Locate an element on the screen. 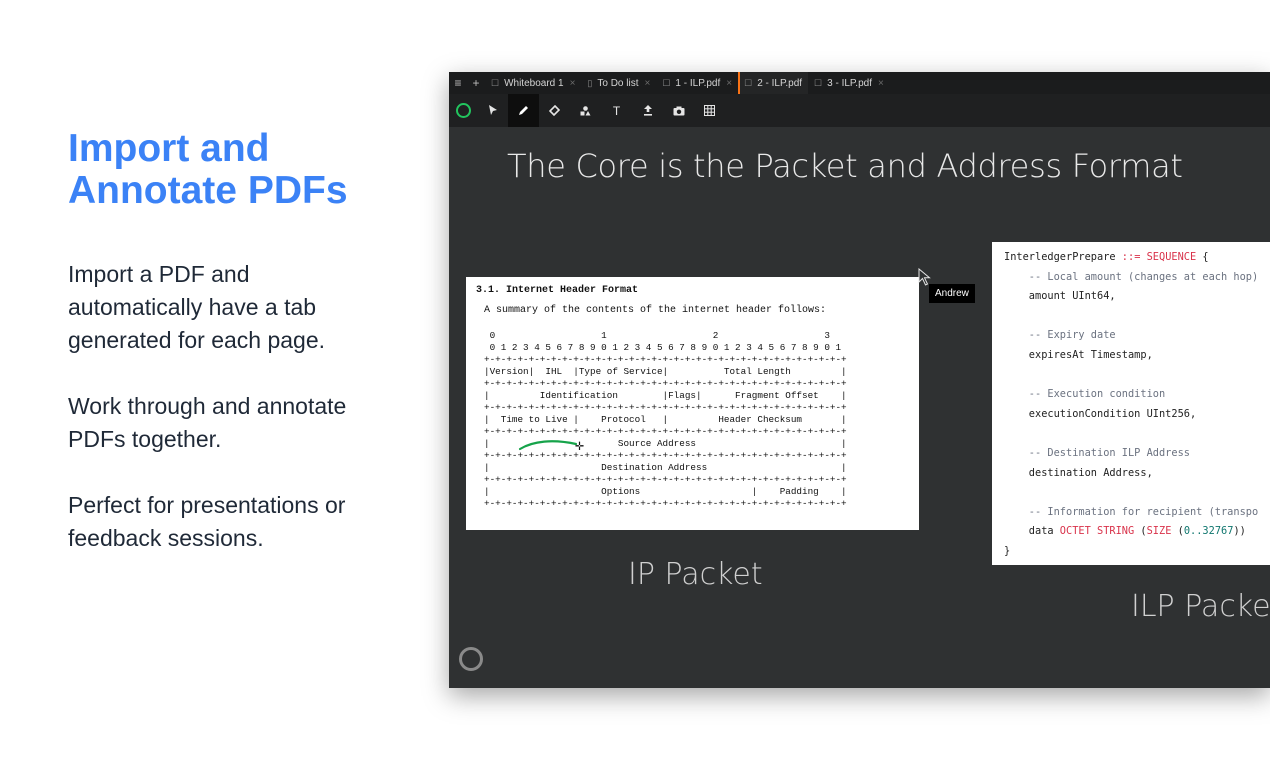 The image size is (1270, 760). code-text: InterledgerPrepare is located at coordinates (1063, 257).